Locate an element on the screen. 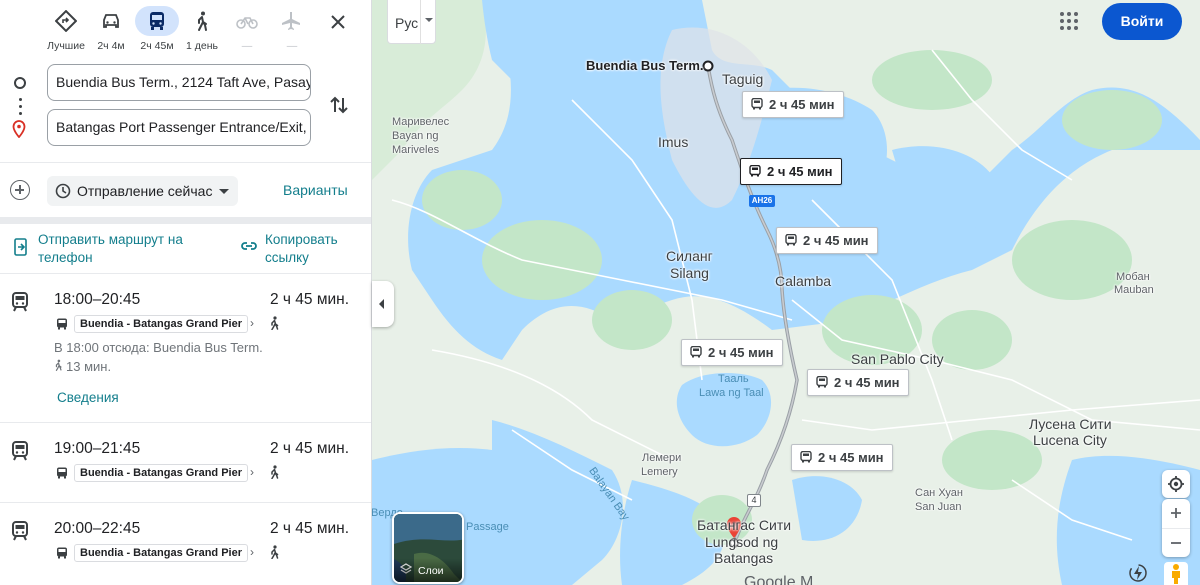  zoom-out-button is located at coordinates (1176, 542).